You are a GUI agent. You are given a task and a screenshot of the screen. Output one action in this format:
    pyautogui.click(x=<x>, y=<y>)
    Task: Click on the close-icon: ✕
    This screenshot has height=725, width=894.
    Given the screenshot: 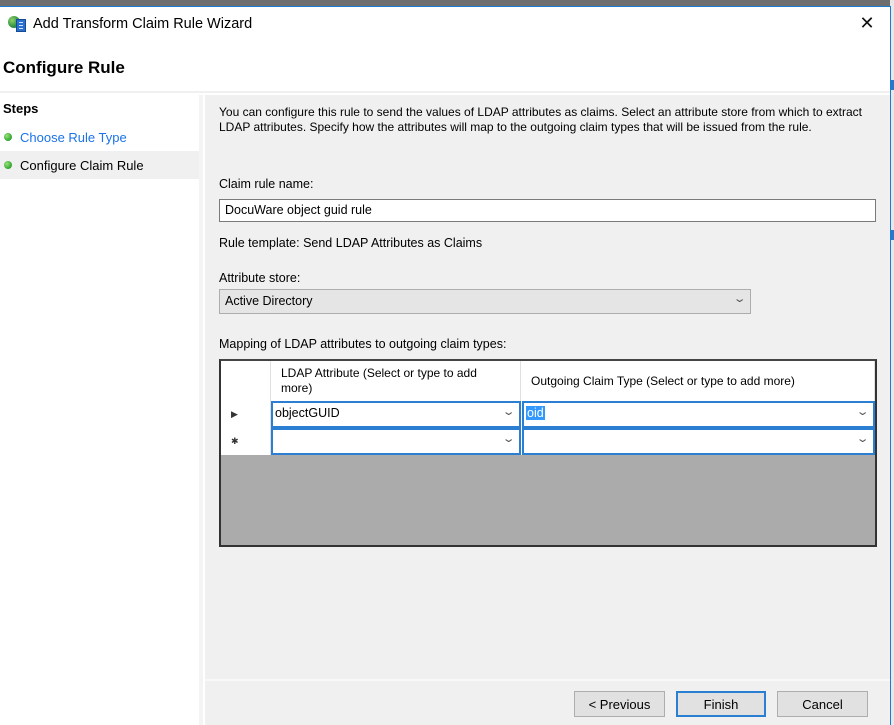 What is the action you would take?
    pyautogui.click(x=867, y=22)
    